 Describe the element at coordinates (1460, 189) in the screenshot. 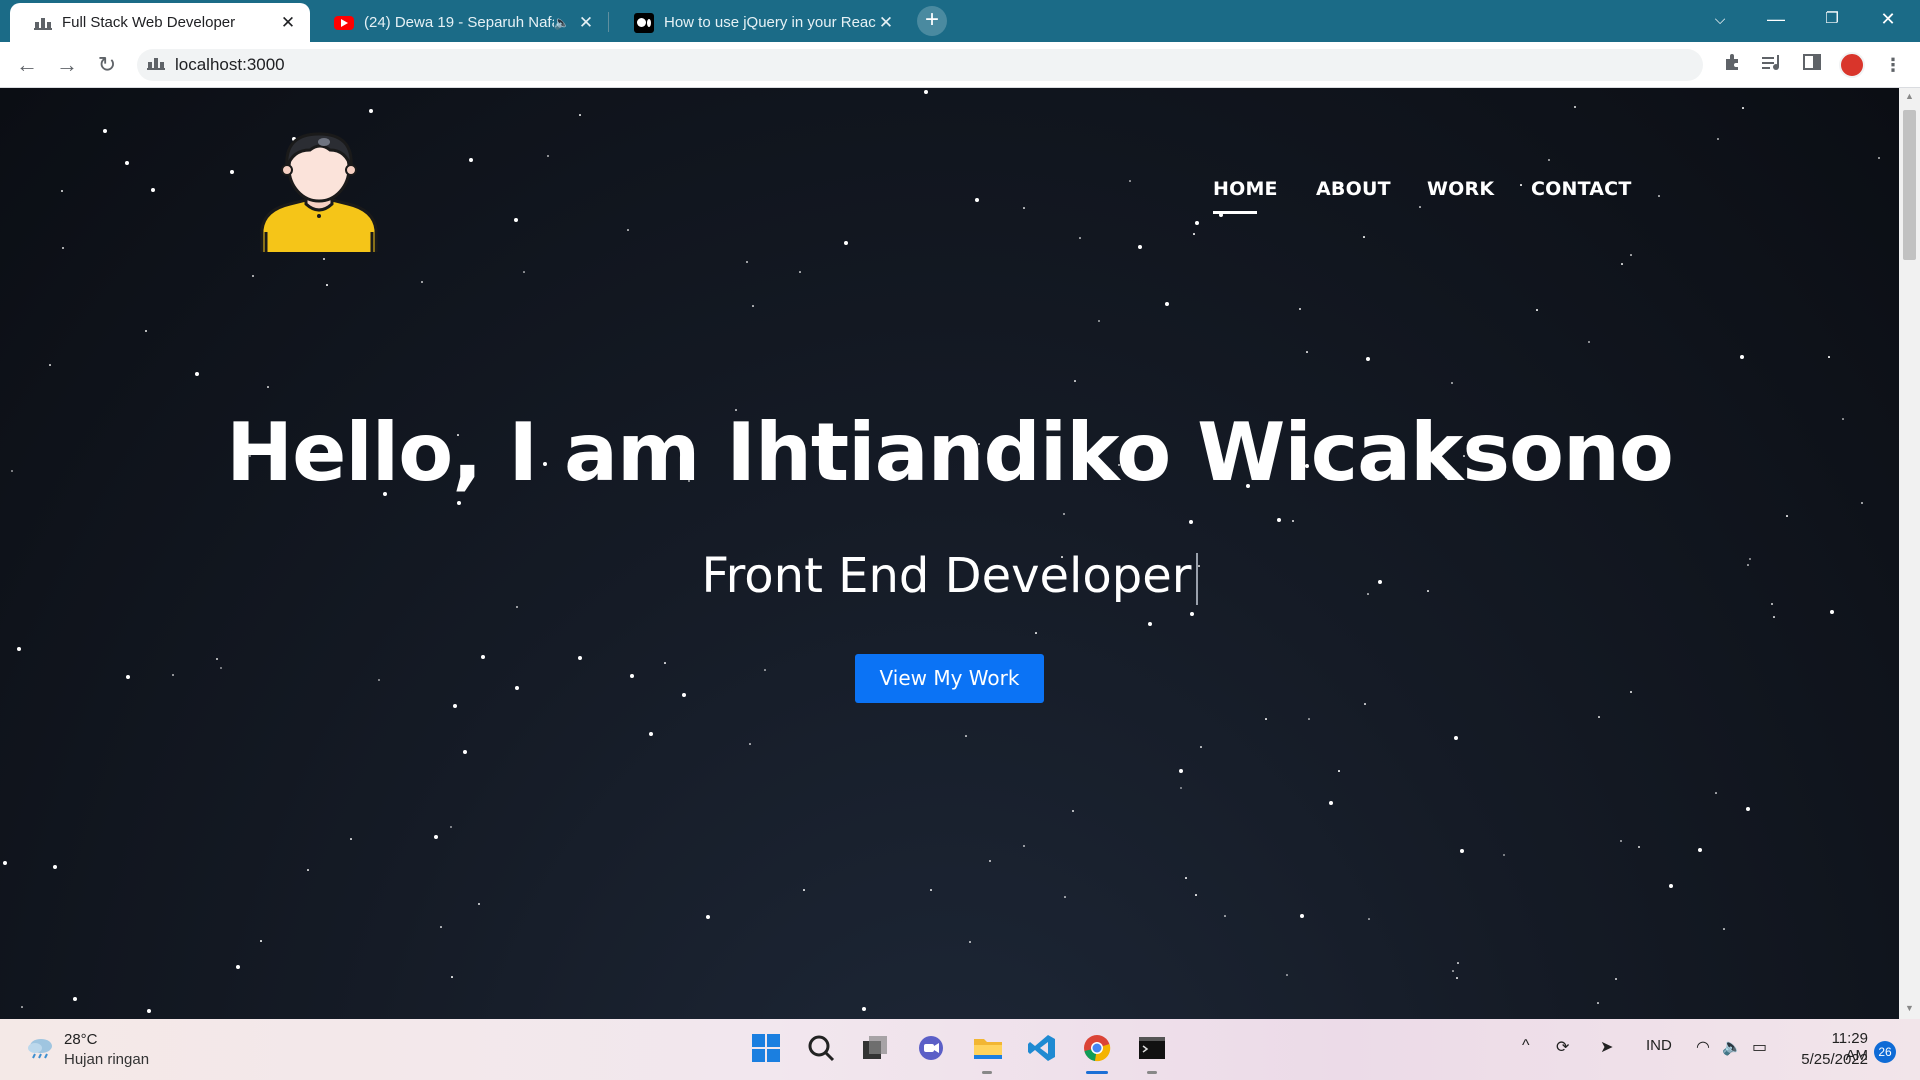

I see `nav-work: WORK` at that location.